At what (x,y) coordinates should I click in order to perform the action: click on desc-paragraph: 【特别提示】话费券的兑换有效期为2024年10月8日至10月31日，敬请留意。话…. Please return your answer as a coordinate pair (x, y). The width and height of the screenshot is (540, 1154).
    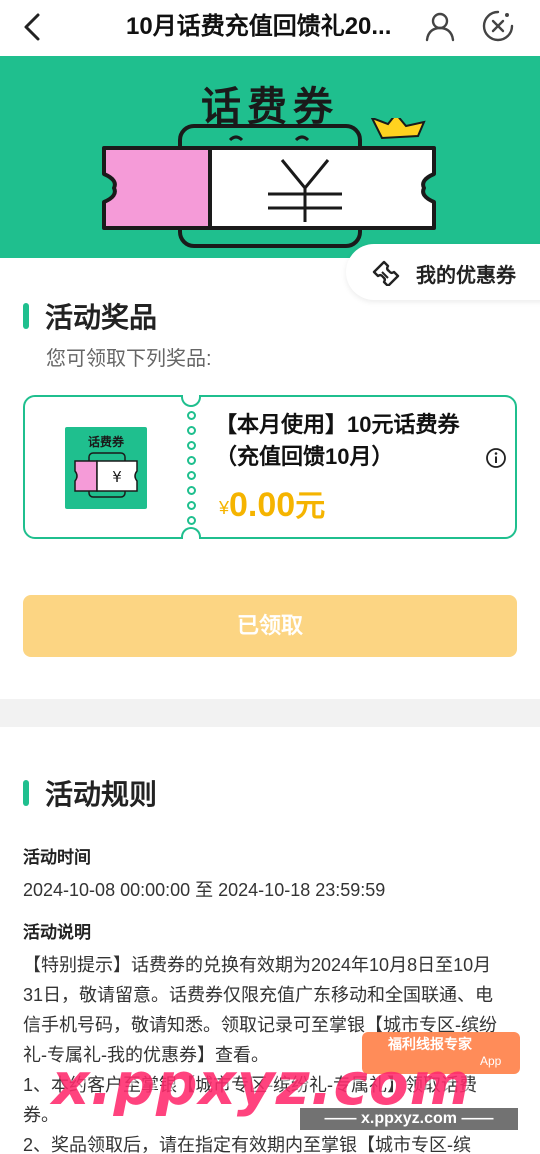
    Looking at the image, I should click on (260, 1010).